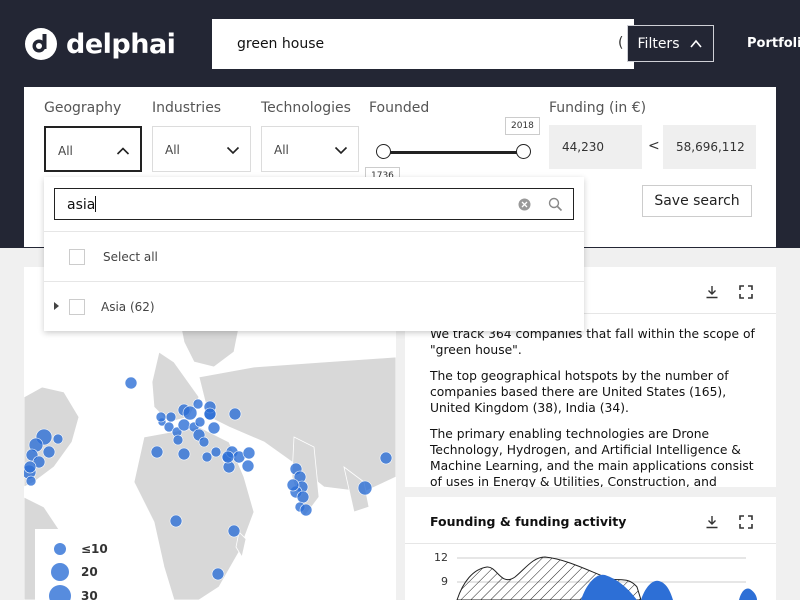  I want to click on asia-checkbox, so click(77, 307).